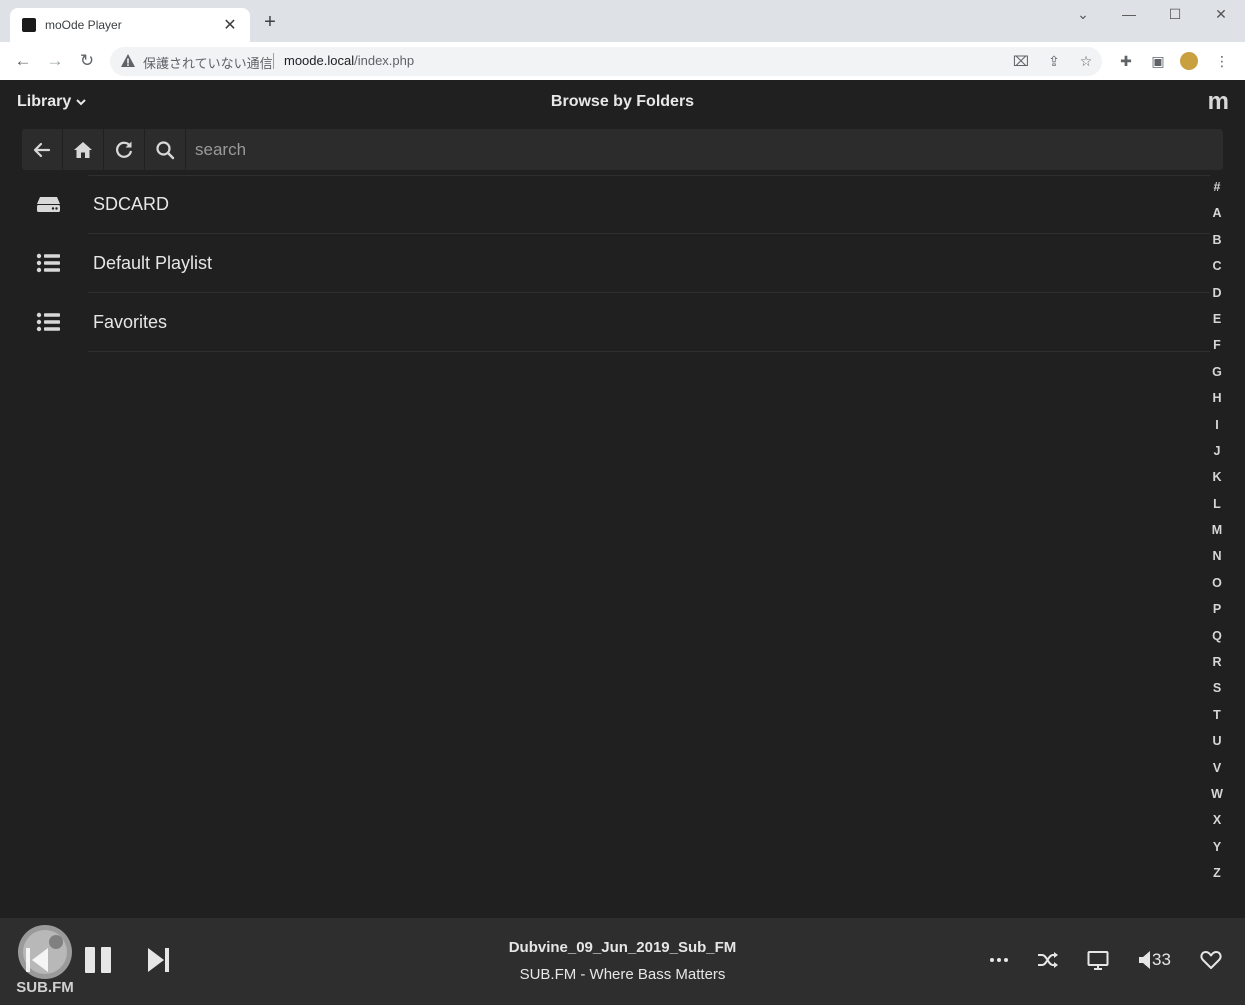 This screenshot has height=1005, width=1245. I want to click on alphabet-index-letter: M, so click(1217, 536).